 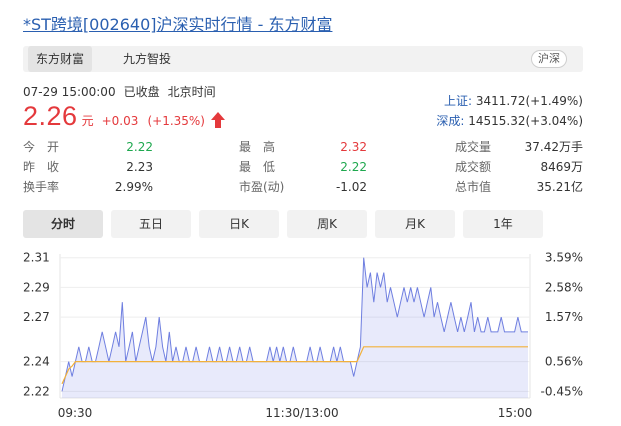 What do you see at coordinates (41, 147) in the screenshot?
I see `stat-label: 今 开` at bounding box center [41, 147].